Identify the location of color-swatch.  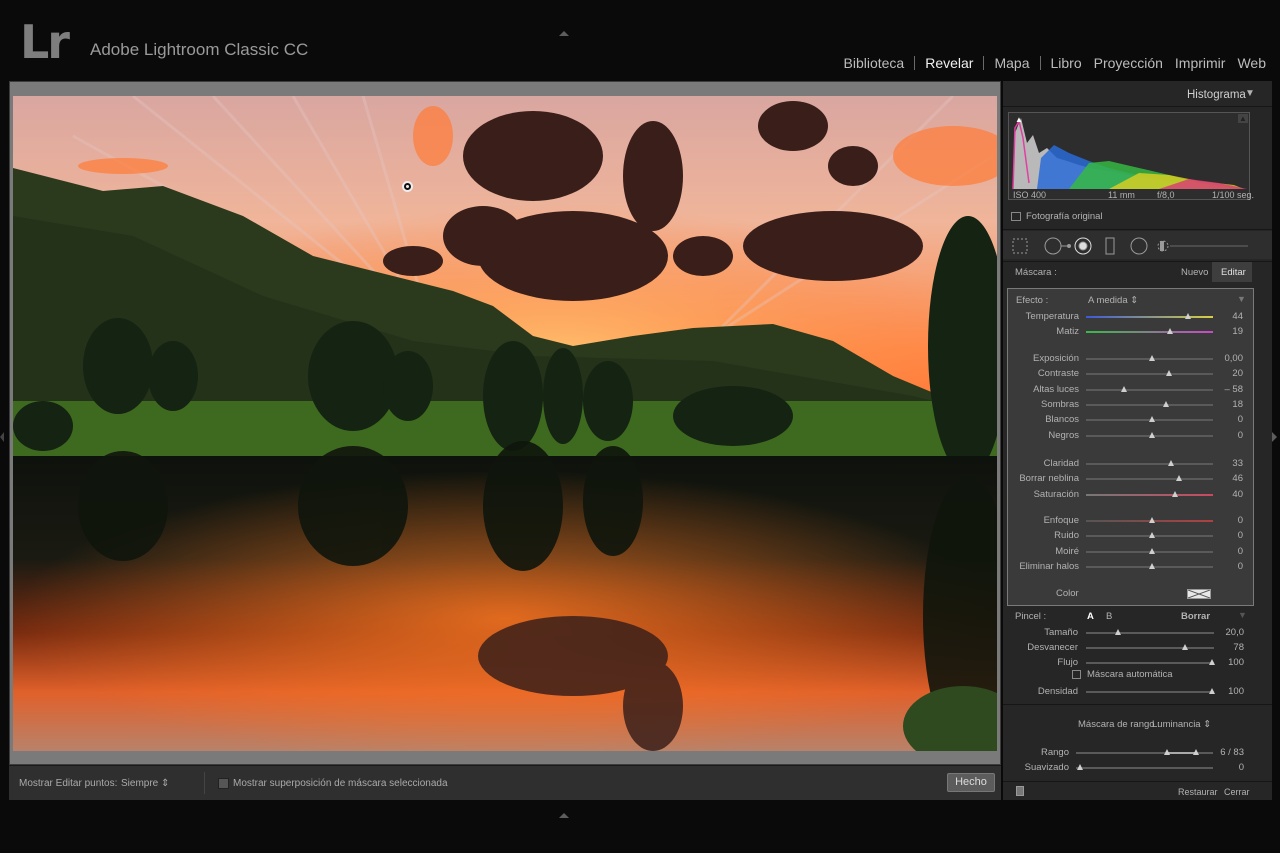
(1199, 594).